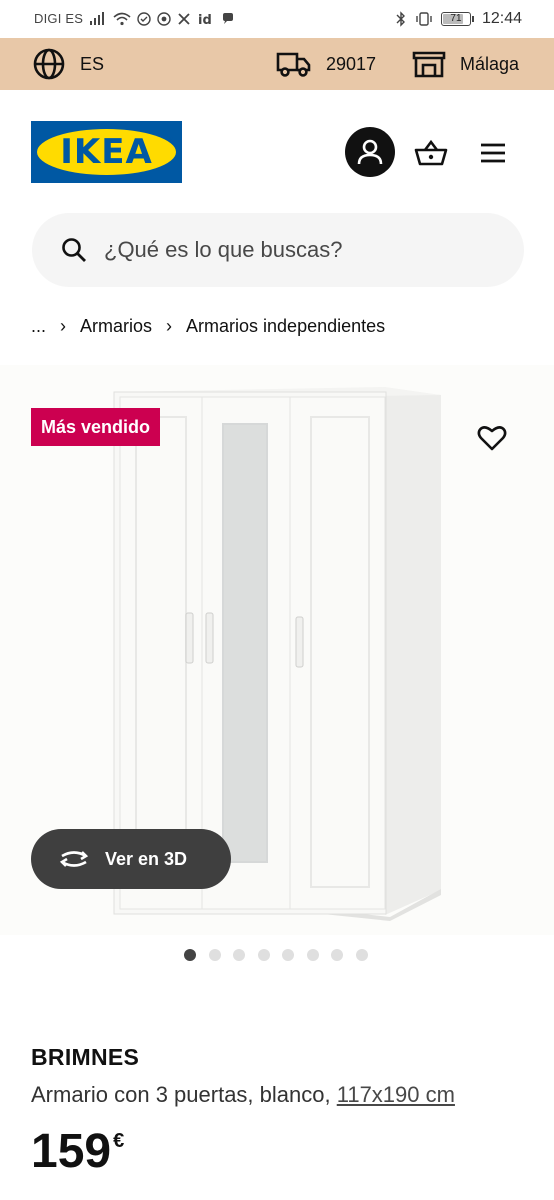 This screenshot has height=1200, width=554. Describe the element at coordinates (277, 150) in the screenshot. I see `header: IKEA ®` at that location.